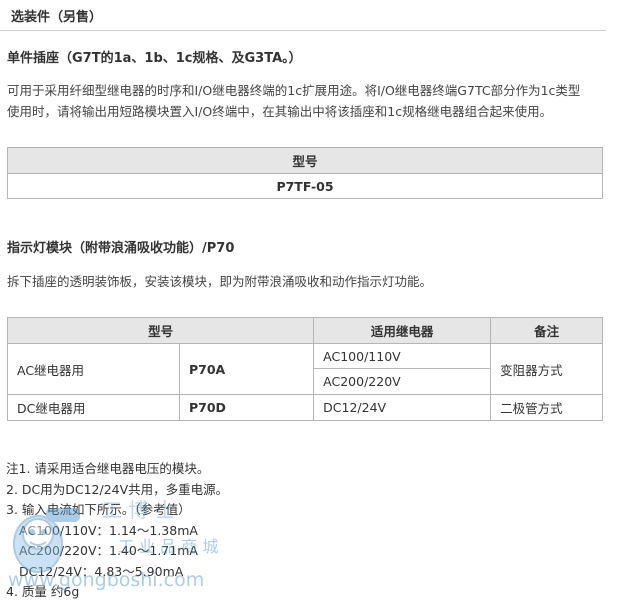  Describe the element at coordinates (546, 330) in the screenshot. I see `header-note: 备注` at that location.